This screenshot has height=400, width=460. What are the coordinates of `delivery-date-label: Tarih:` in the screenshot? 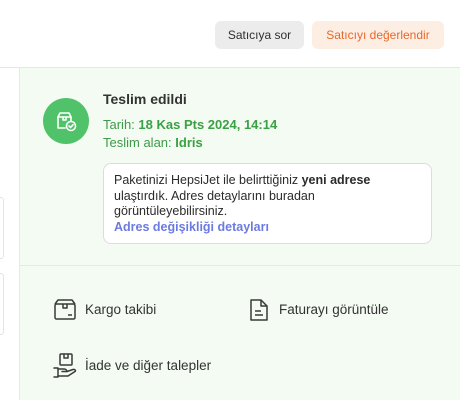 It's located at (119, 124).